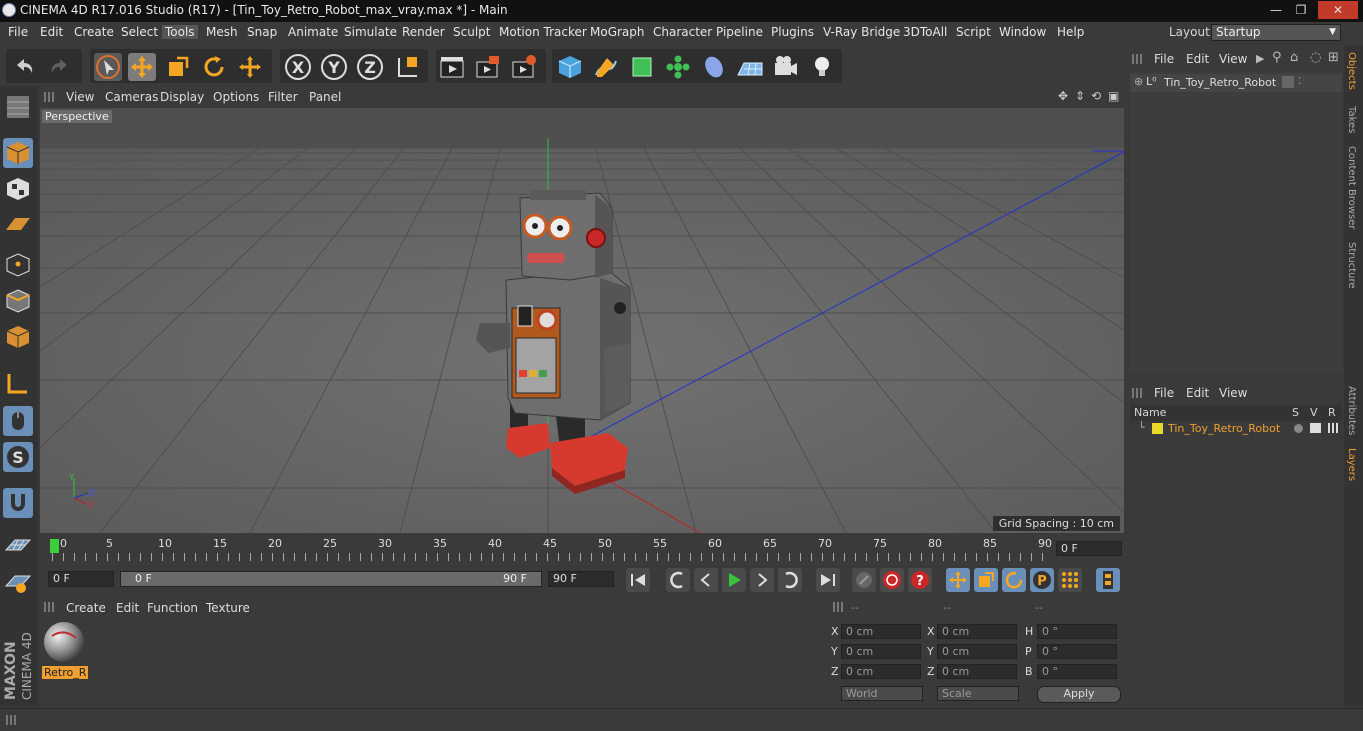 The height and width of the screenshot is (731, 1363). What do you see at coordinates (142, 67) in the screenshot?
I see `move-icon` at bounding box center [142, 67].